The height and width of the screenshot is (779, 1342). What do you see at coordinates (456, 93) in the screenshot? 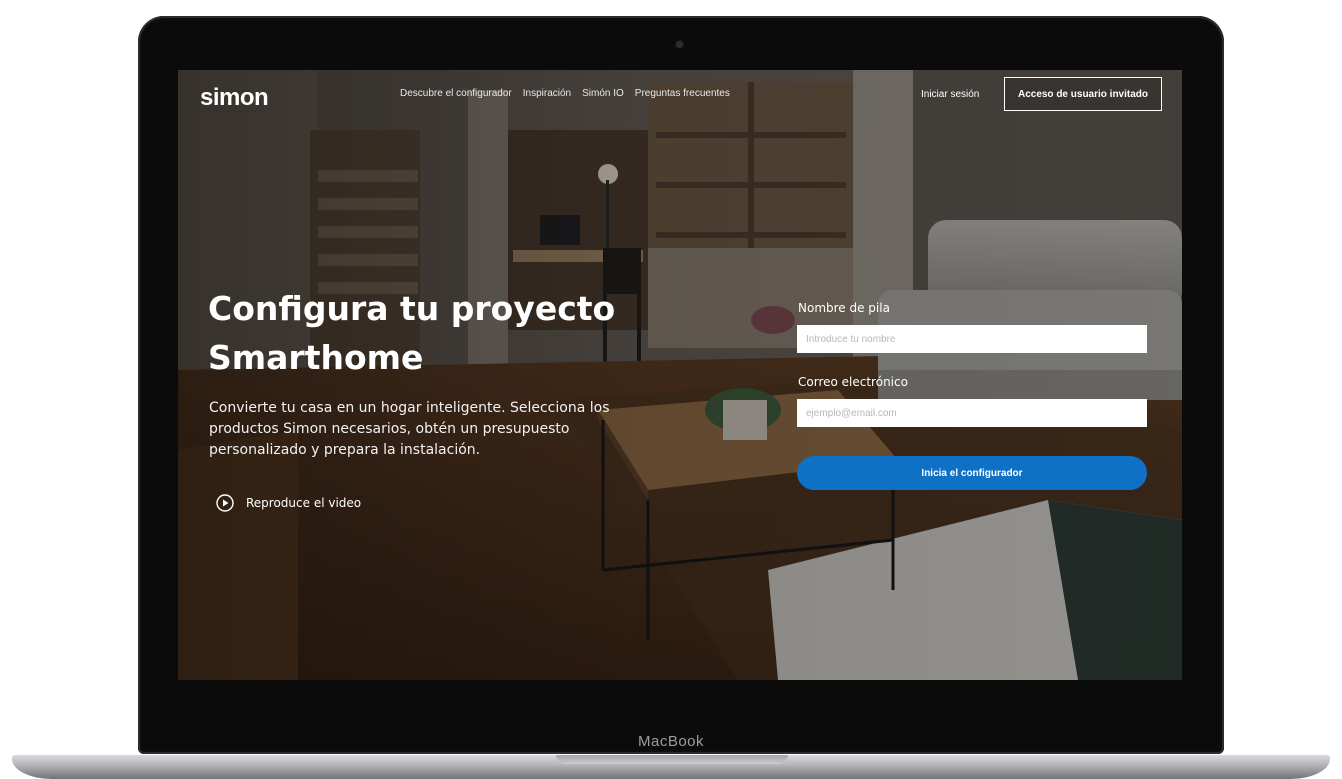
I see `nav-link-configurador: Descubre el configurador` at bounding box center [456, 93].